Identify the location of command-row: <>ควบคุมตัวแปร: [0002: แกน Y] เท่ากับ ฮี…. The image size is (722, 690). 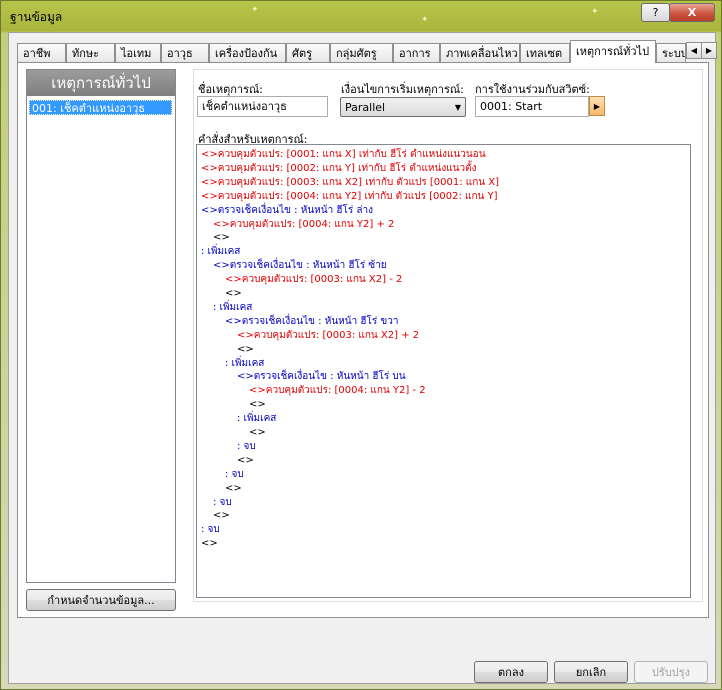
(338, 168).